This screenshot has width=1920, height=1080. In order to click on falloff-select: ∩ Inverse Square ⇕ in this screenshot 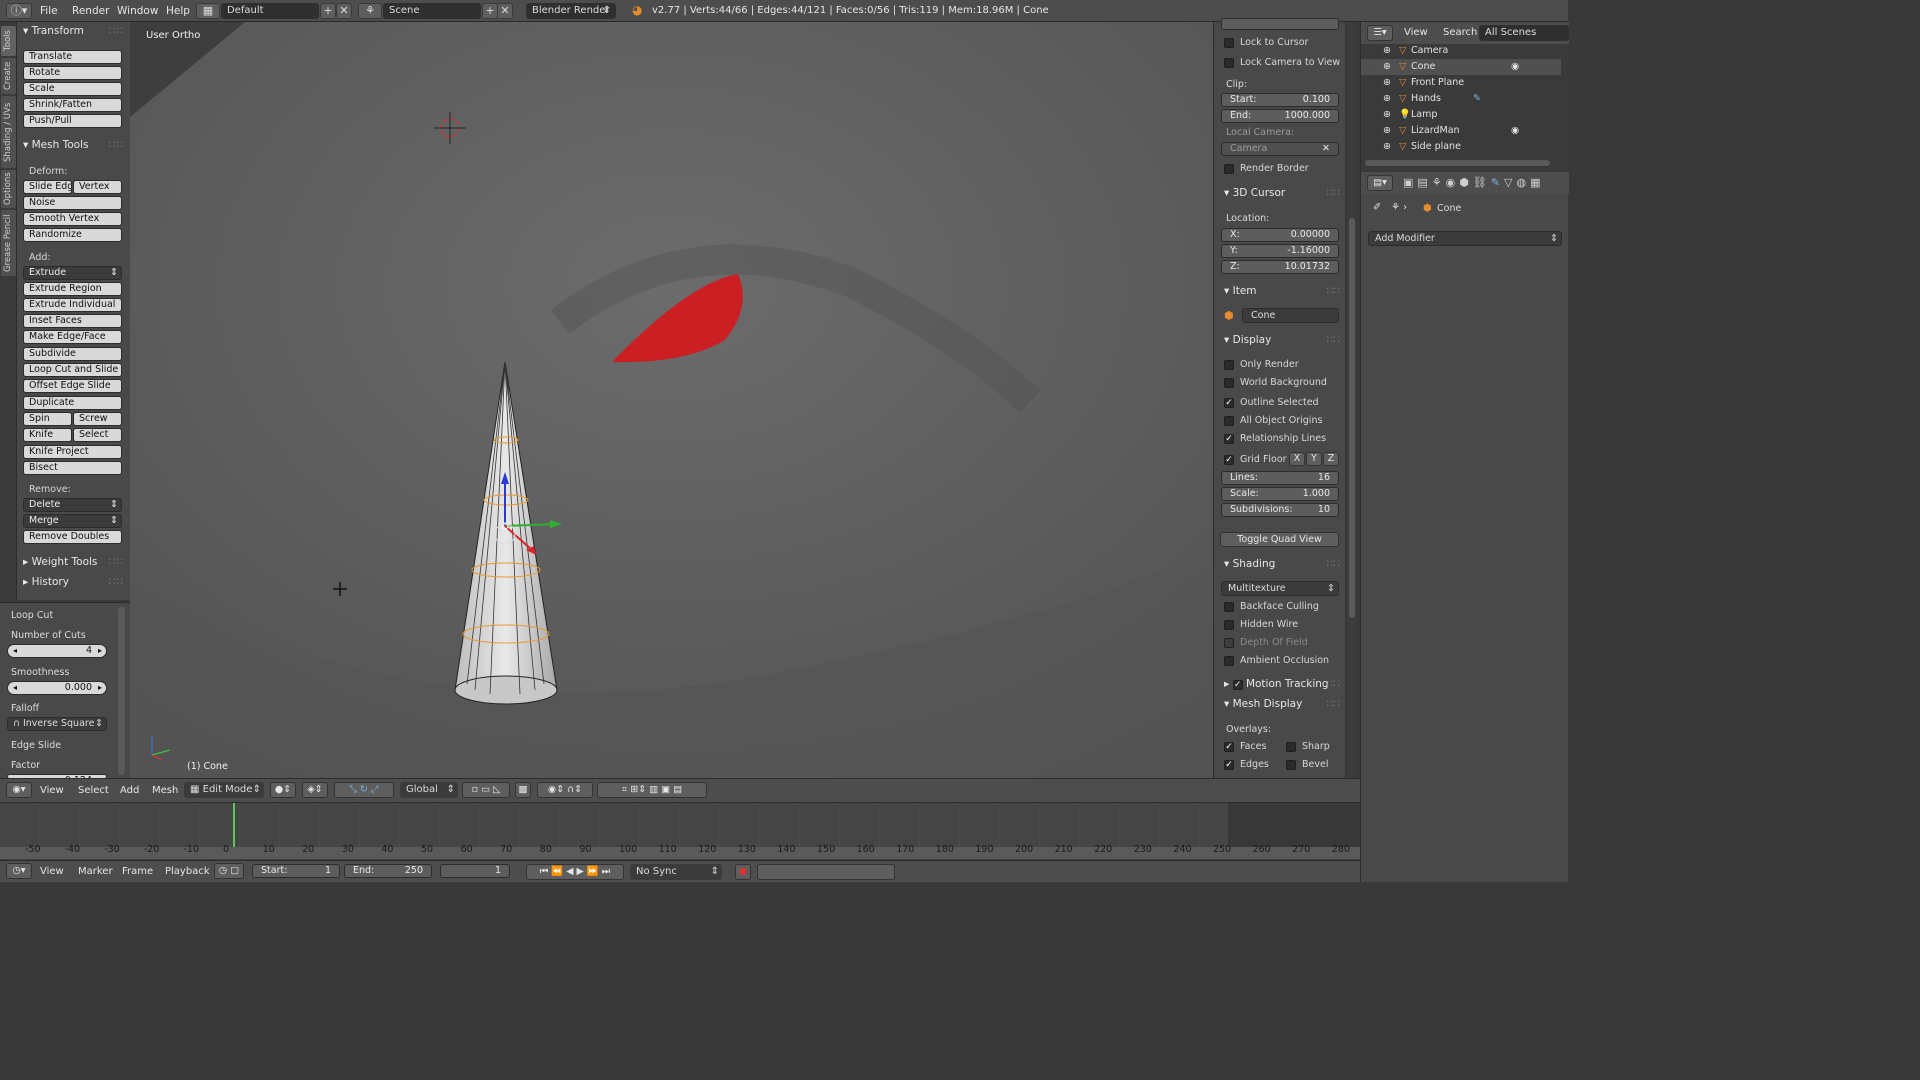, I will do `click(57, 724)`.